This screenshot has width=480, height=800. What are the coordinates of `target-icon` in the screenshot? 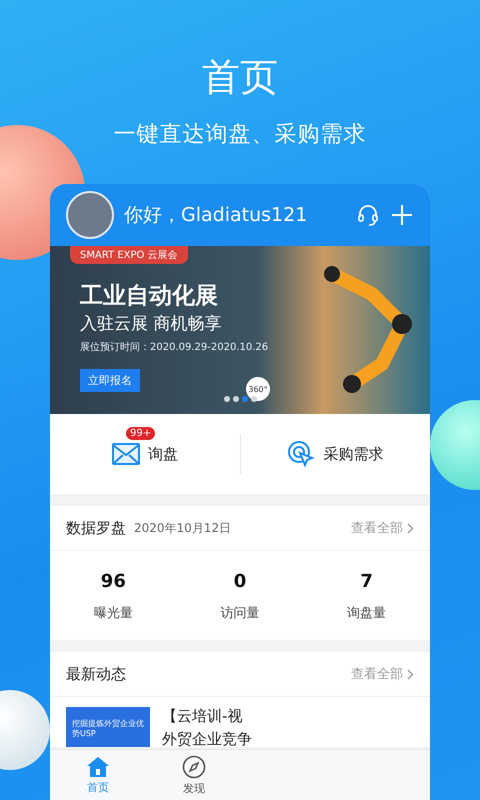 It's located at (301, 454).